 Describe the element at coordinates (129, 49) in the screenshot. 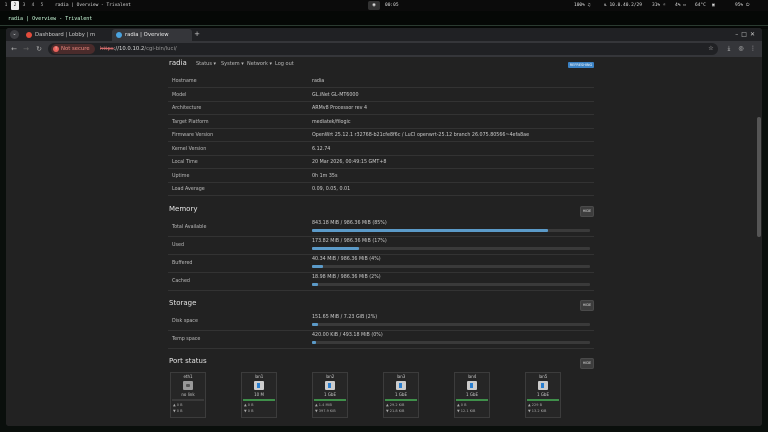

I see `url-host: ://10.0.10.2` at that location.